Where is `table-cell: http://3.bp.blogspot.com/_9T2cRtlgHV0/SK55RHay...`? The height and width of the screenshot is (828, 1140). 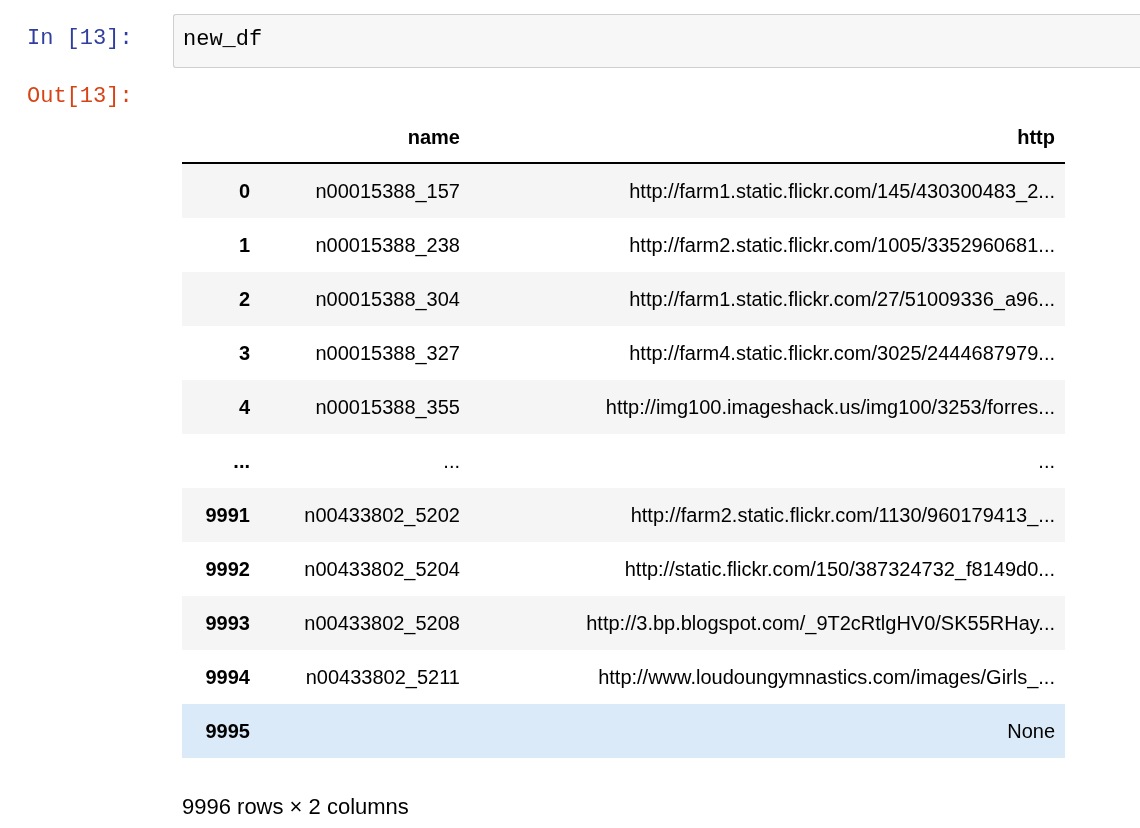 table-cell: http://3.bp.blogspot.com/_9T2cRtlgHV0/SK55RHay... is located at coordinates (767, 623).